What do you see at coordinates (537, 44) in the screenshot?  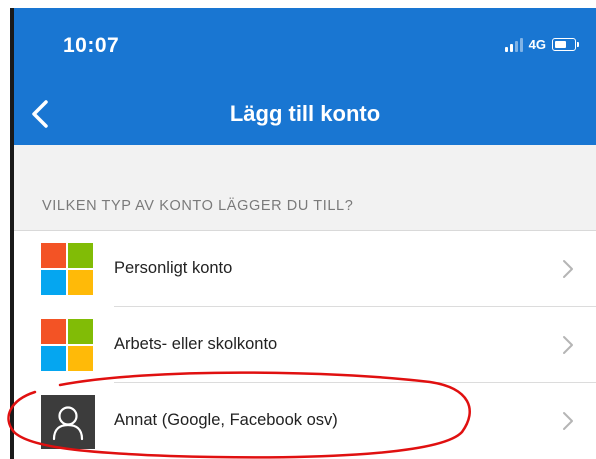 I see `network-type: 4G` at bounding box center [537, 44].